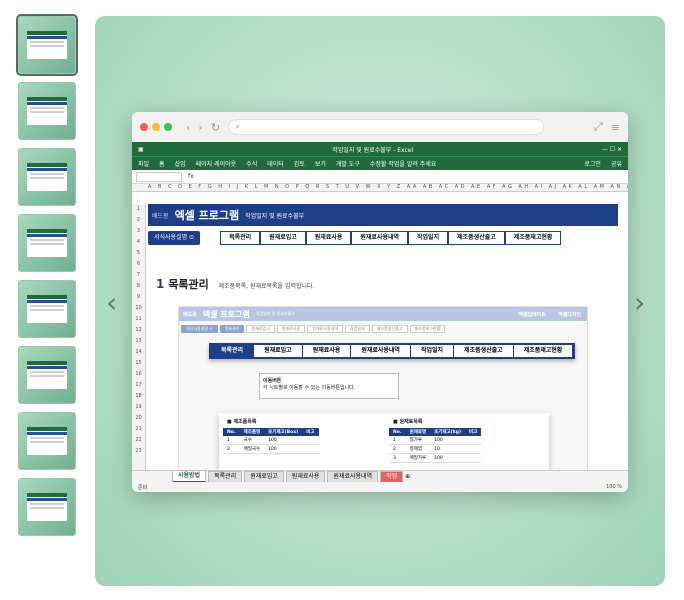 This screenshot has width=684, height=600. Describe the element at coordinates (353, 476) in the screenshot. I see `sheet-tab-material-history: 원재료사용내역` at that location.